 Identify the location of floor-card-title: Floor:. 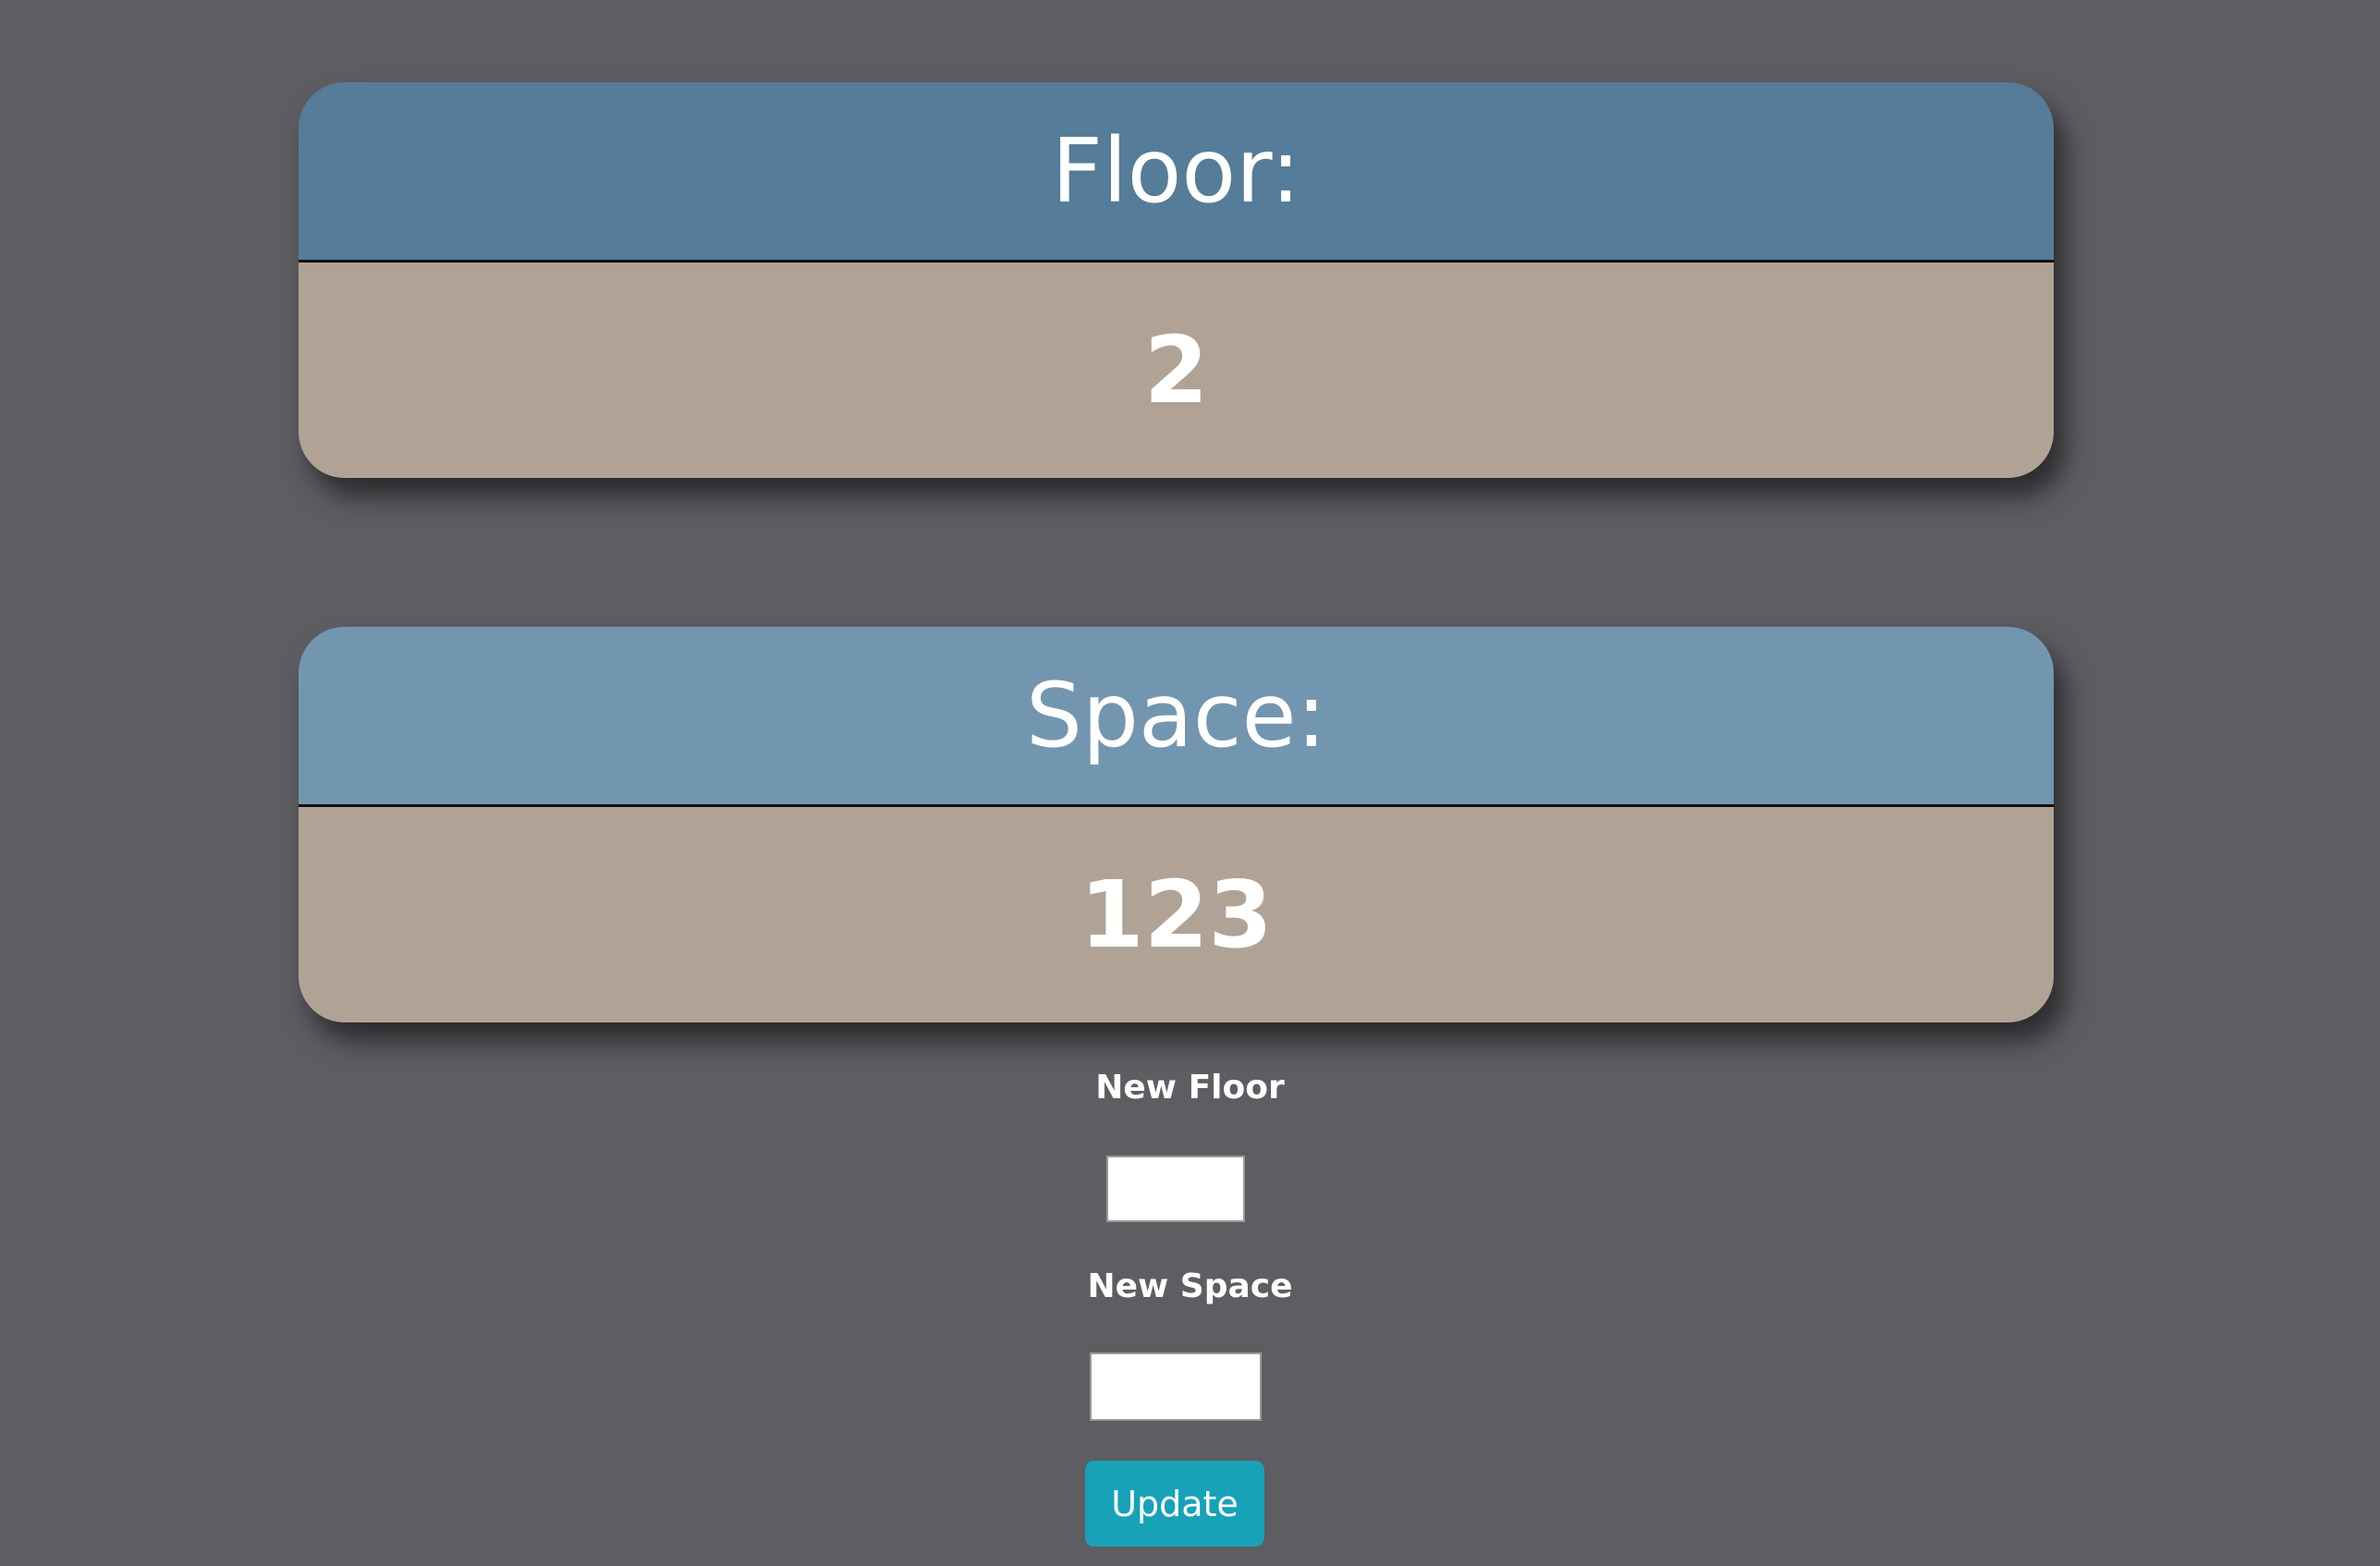
(1176, 172).